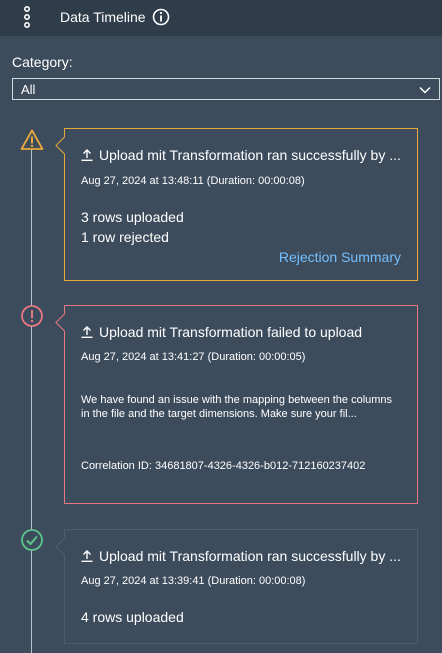  I want to click on rows-uploaded: 4 rows uploaded, so click(132, 617).